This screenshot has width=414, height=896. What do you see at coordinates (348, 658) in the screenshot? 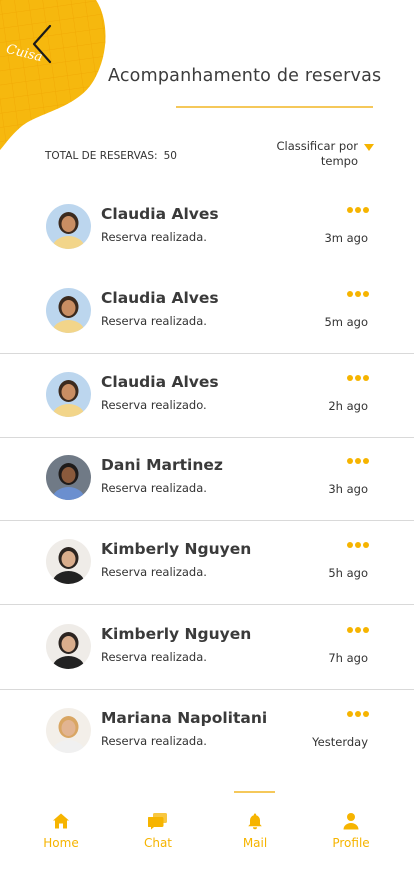
I see `reservation-time: 7h ago` at bounding box center [348, 658].